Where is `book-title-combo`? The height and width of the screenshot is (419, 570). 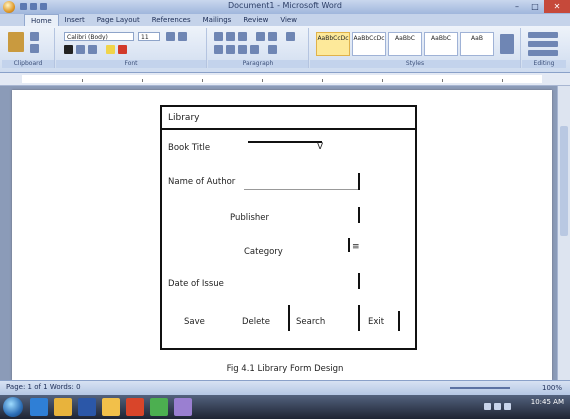 book-title-combo is located at coordinates (285, 142).